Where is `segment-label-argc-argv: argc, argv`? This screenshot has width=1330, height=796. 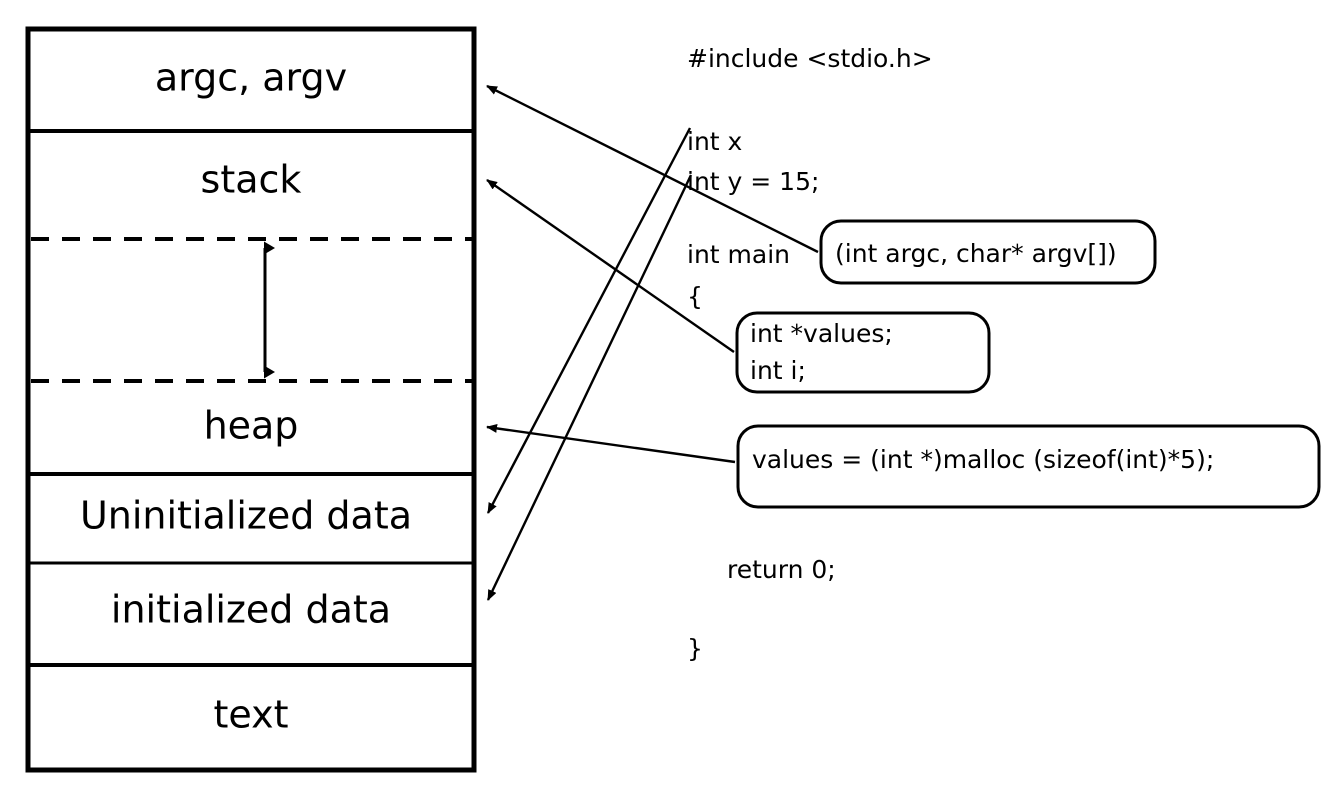 segment-label-argc-argv: argc, argv is located at coordinates (251, 78).